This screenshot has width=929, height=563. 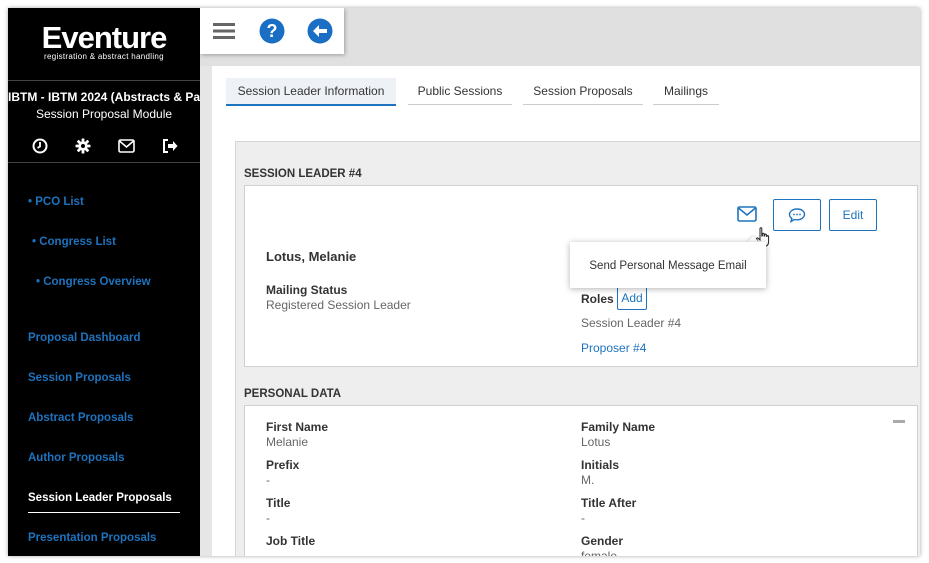 I want to click on section-title-personal-data: PERSONAL DATA, so click(x=293, y=394).